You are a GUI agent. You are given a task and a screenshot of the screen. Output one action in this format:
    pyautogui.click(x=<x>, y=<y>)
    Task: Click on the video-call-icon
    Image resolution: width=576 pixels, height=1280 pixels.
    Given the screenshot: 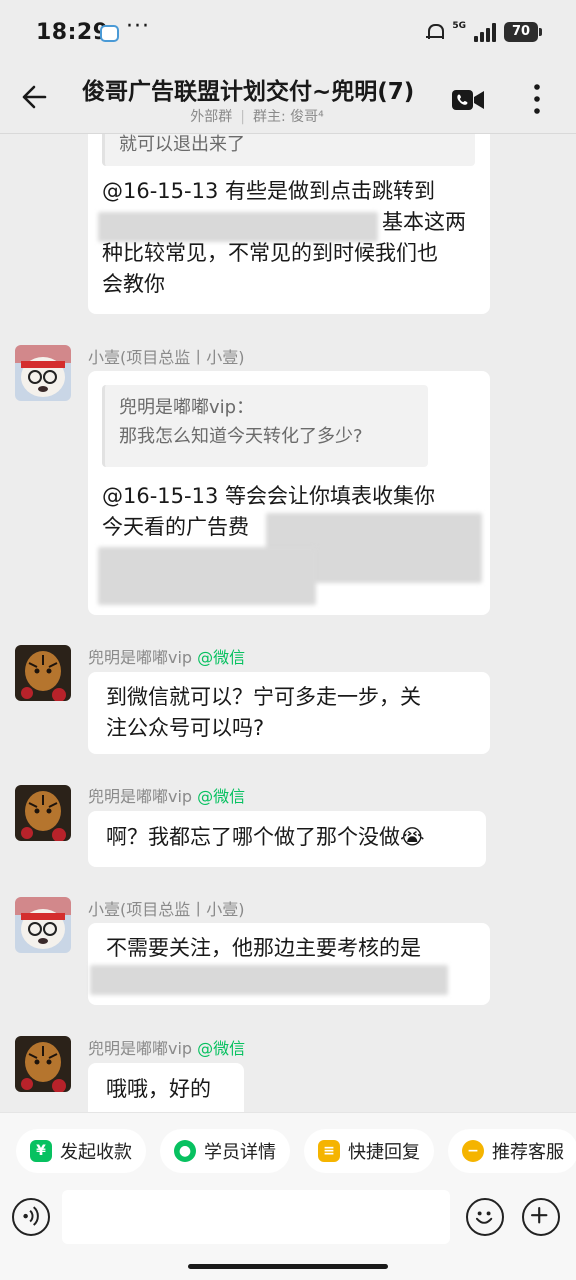 What is the action you would take?
    pyautogui.click(x=468, y=100)
    